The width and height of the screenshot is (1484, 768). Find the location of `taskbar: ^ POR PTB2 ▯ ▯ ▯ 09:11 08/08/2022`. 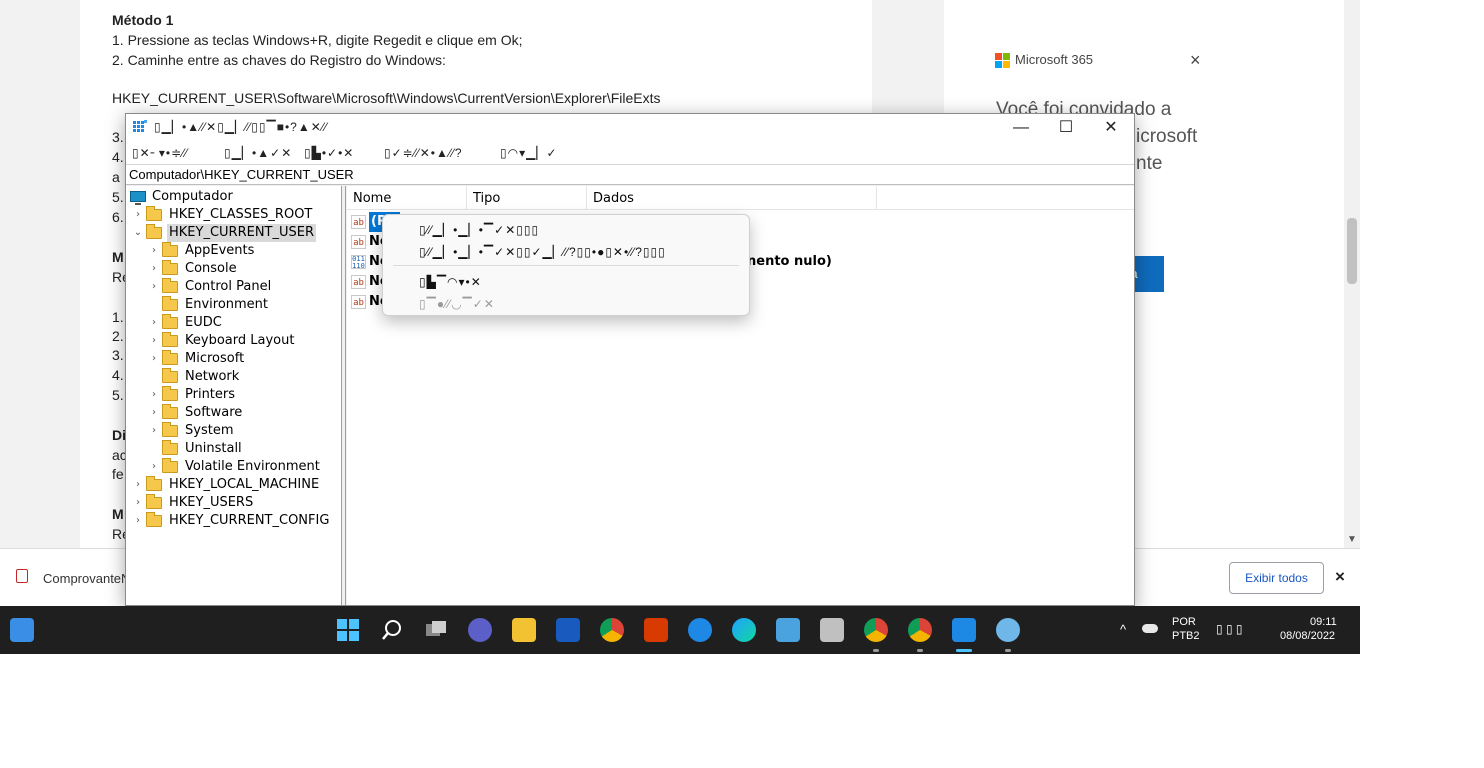

taskbar: ^ POR PTB2 ▯ ▯ ▯ 09:11 08/08/2022 is located at coordinates (680, 630).